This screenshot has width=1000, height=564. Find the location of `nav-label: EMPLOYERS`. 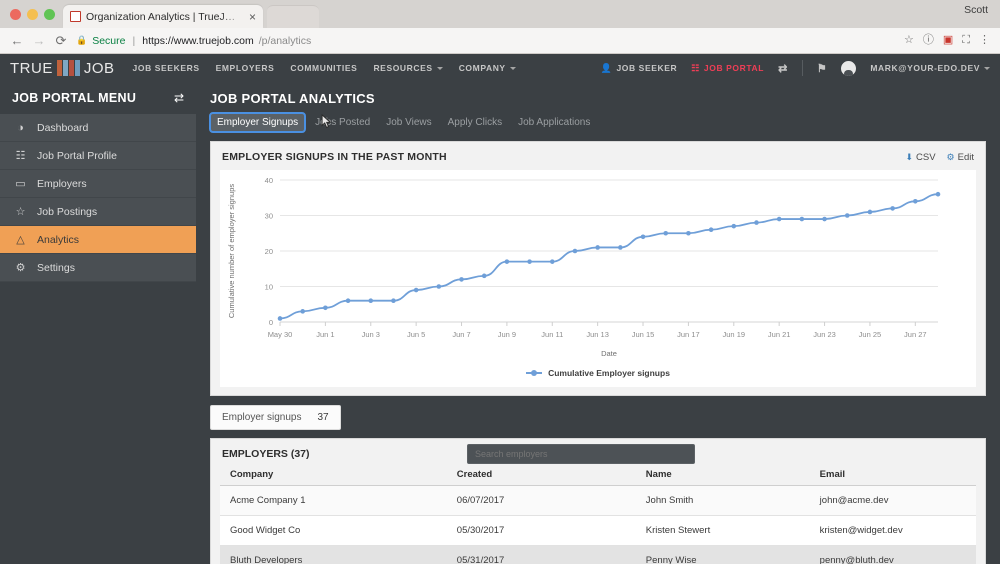

nav-label: EMPLOYERS is located at coordinates (245, 68).